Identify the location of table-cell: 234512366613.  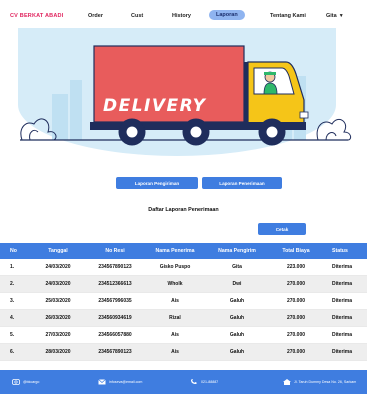
(115, 284).